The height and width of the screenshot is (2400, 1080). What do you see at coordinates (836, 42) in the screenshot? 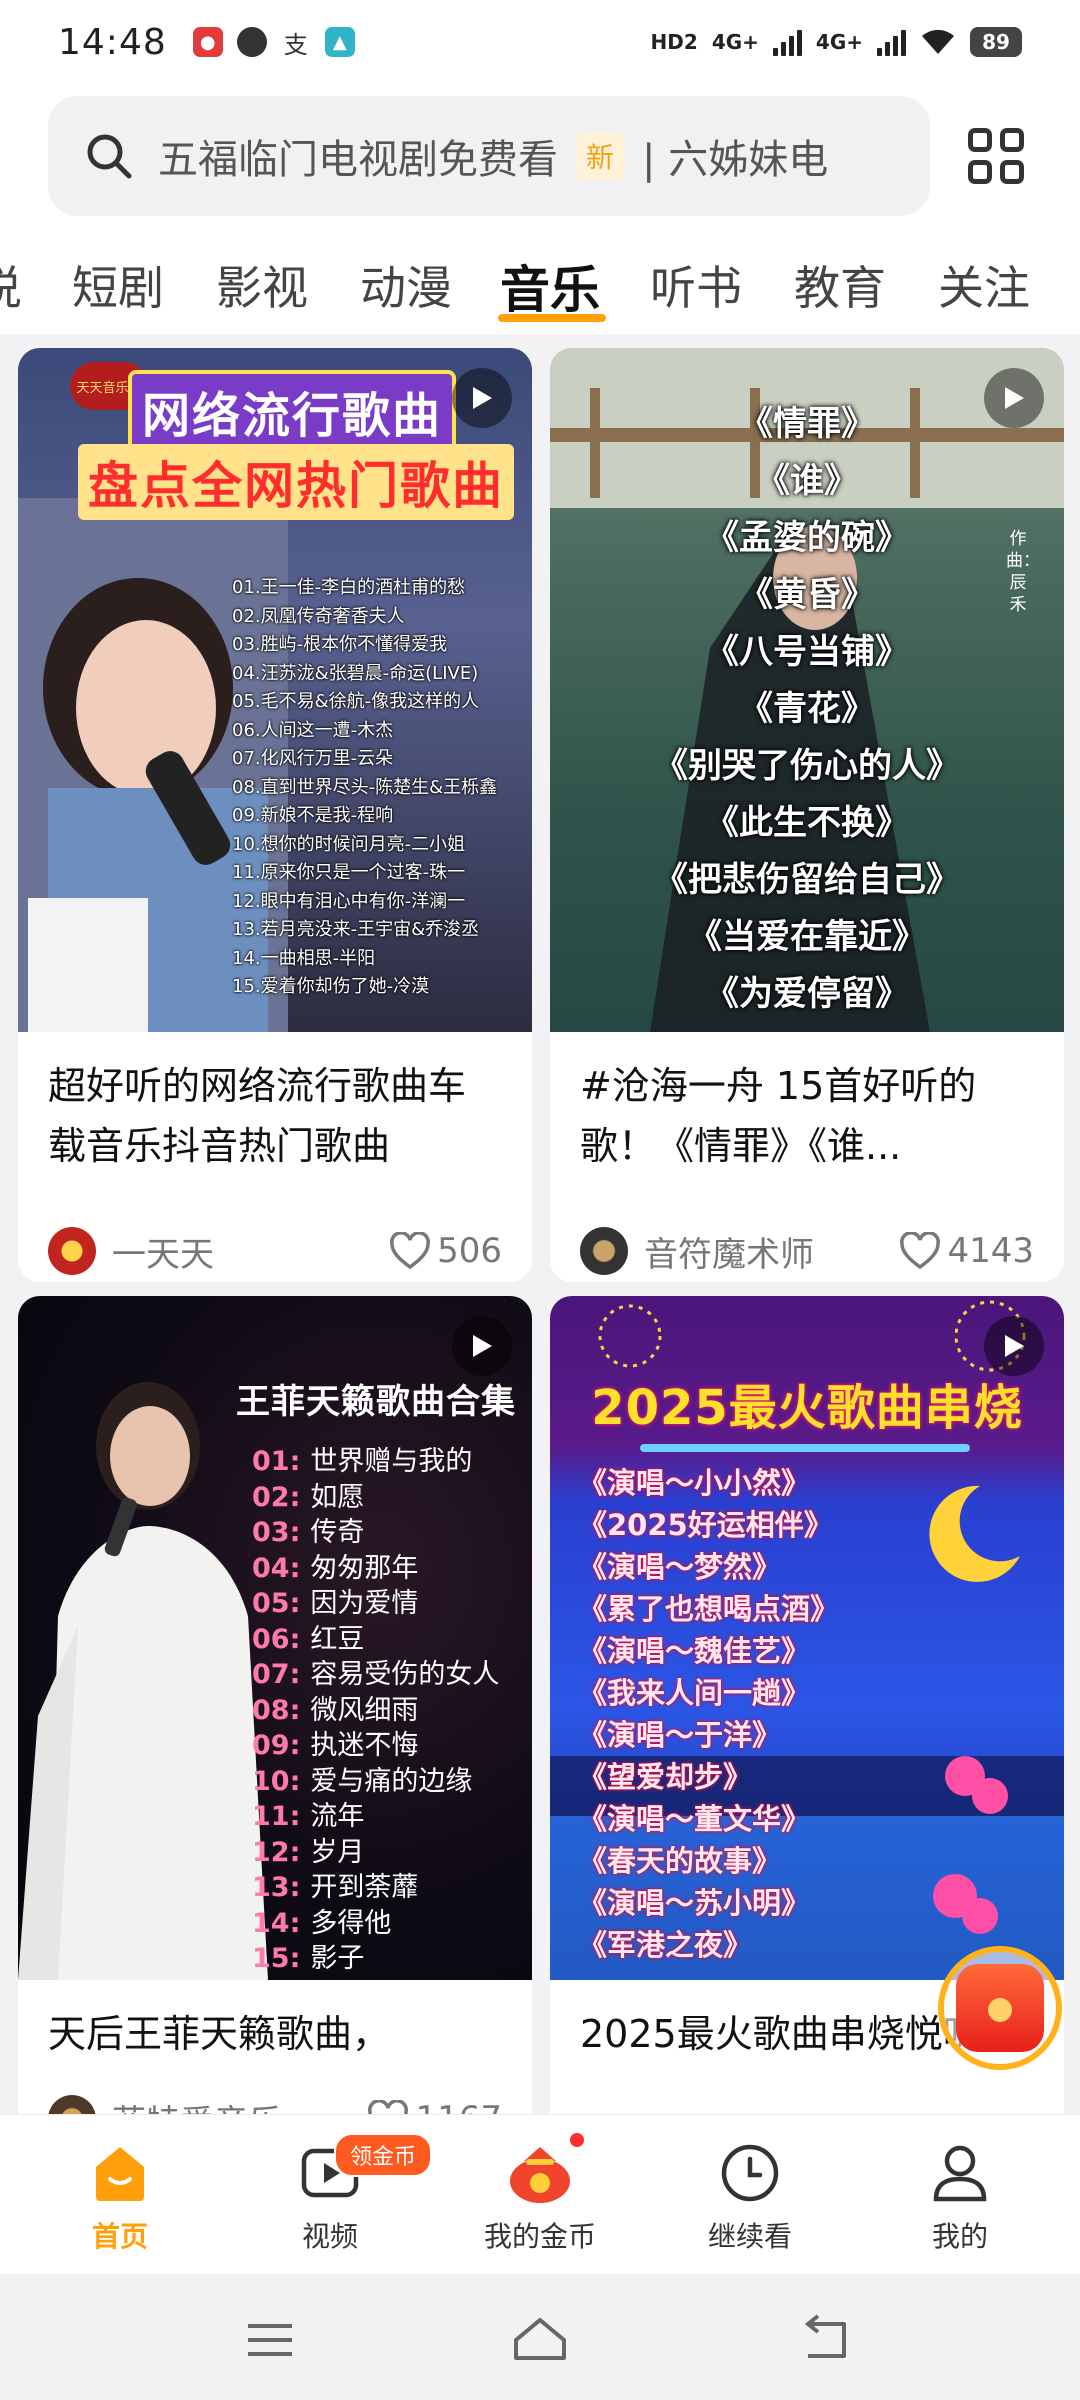
I see `status-indicators: HD2 4G+ 4G+ 89` at bounding box center [836, 42].